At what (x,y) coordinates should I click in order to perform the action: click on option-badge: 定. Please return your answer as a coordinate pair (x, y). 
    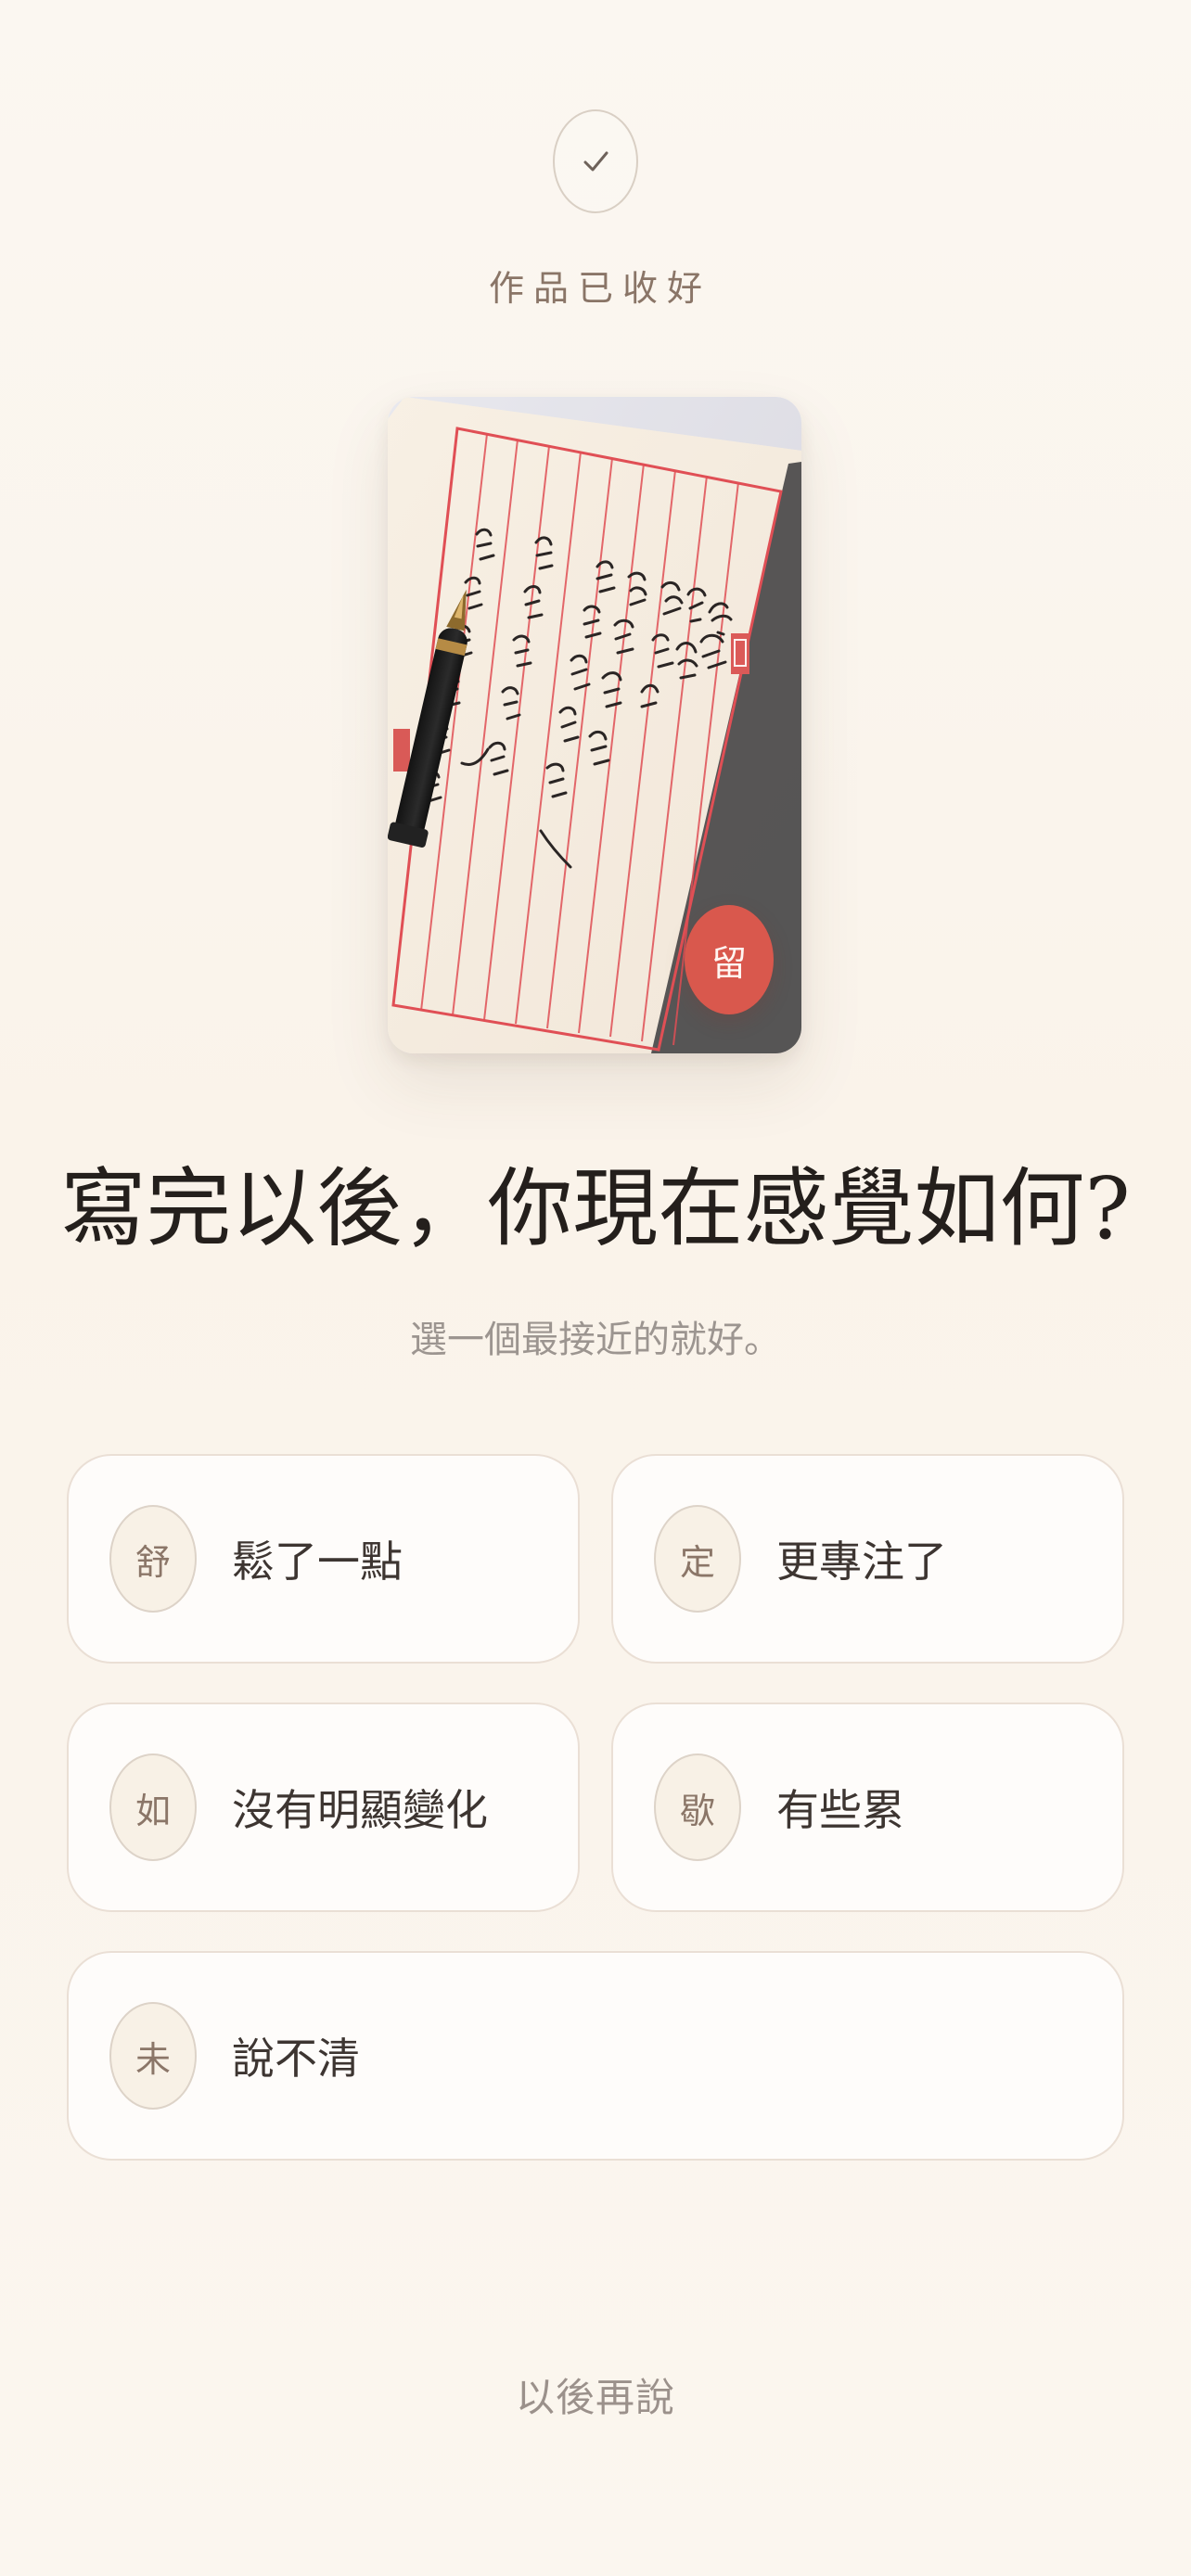
    Looking at the image, I should click on (697, 1559).